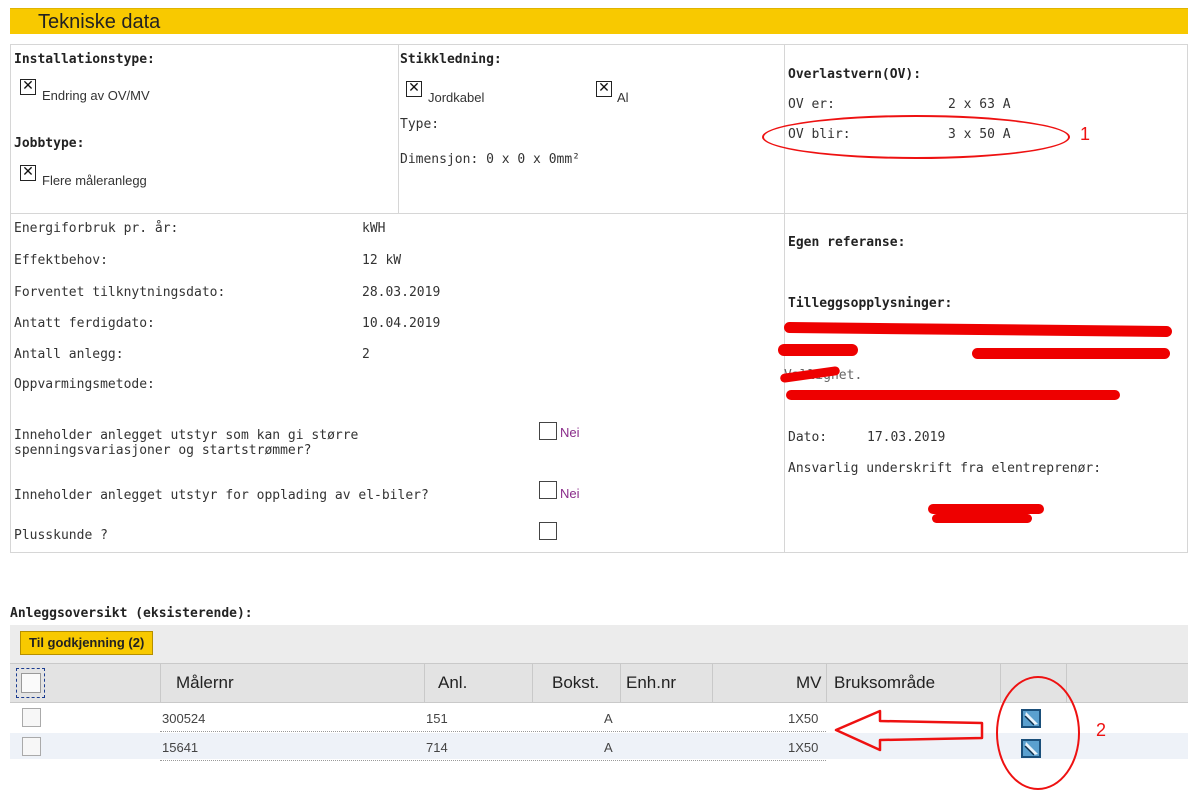  I want to click on approve-button: Til godkjenning (2), so click(87, 643).